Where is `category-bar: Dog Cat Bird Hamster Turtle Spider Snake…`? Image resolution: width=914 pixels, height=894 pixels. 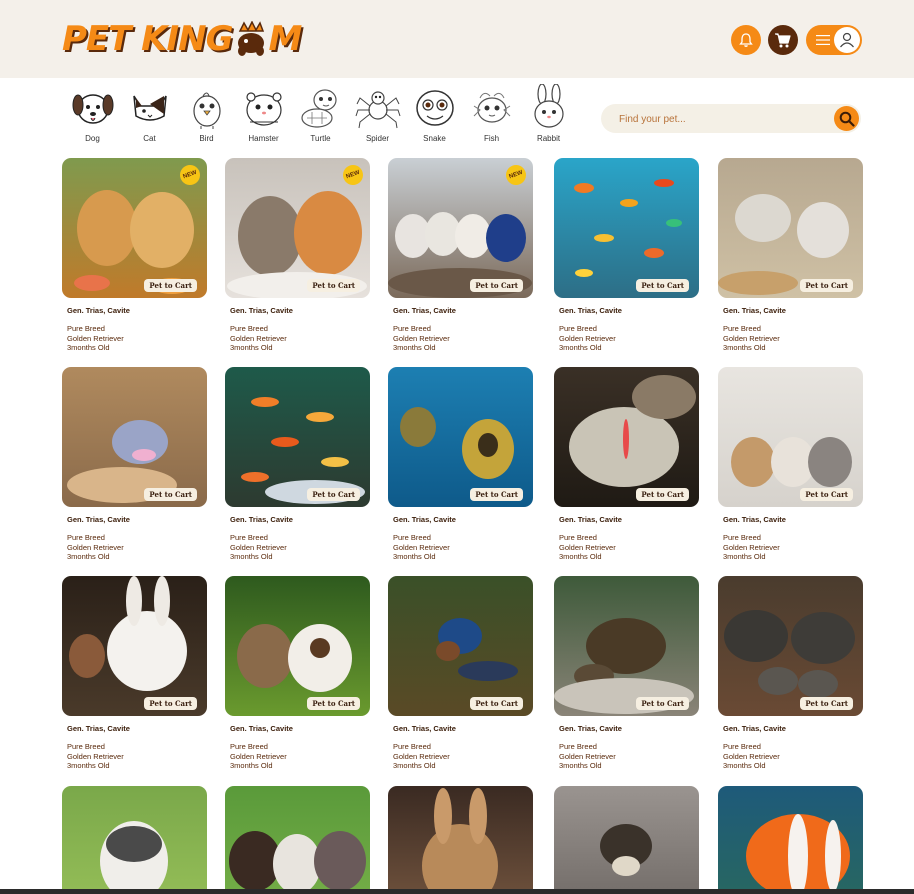 category-bar: Dog Cat Bird Hamster Turtle Spider Snake… is located at coordinates (320, 117).